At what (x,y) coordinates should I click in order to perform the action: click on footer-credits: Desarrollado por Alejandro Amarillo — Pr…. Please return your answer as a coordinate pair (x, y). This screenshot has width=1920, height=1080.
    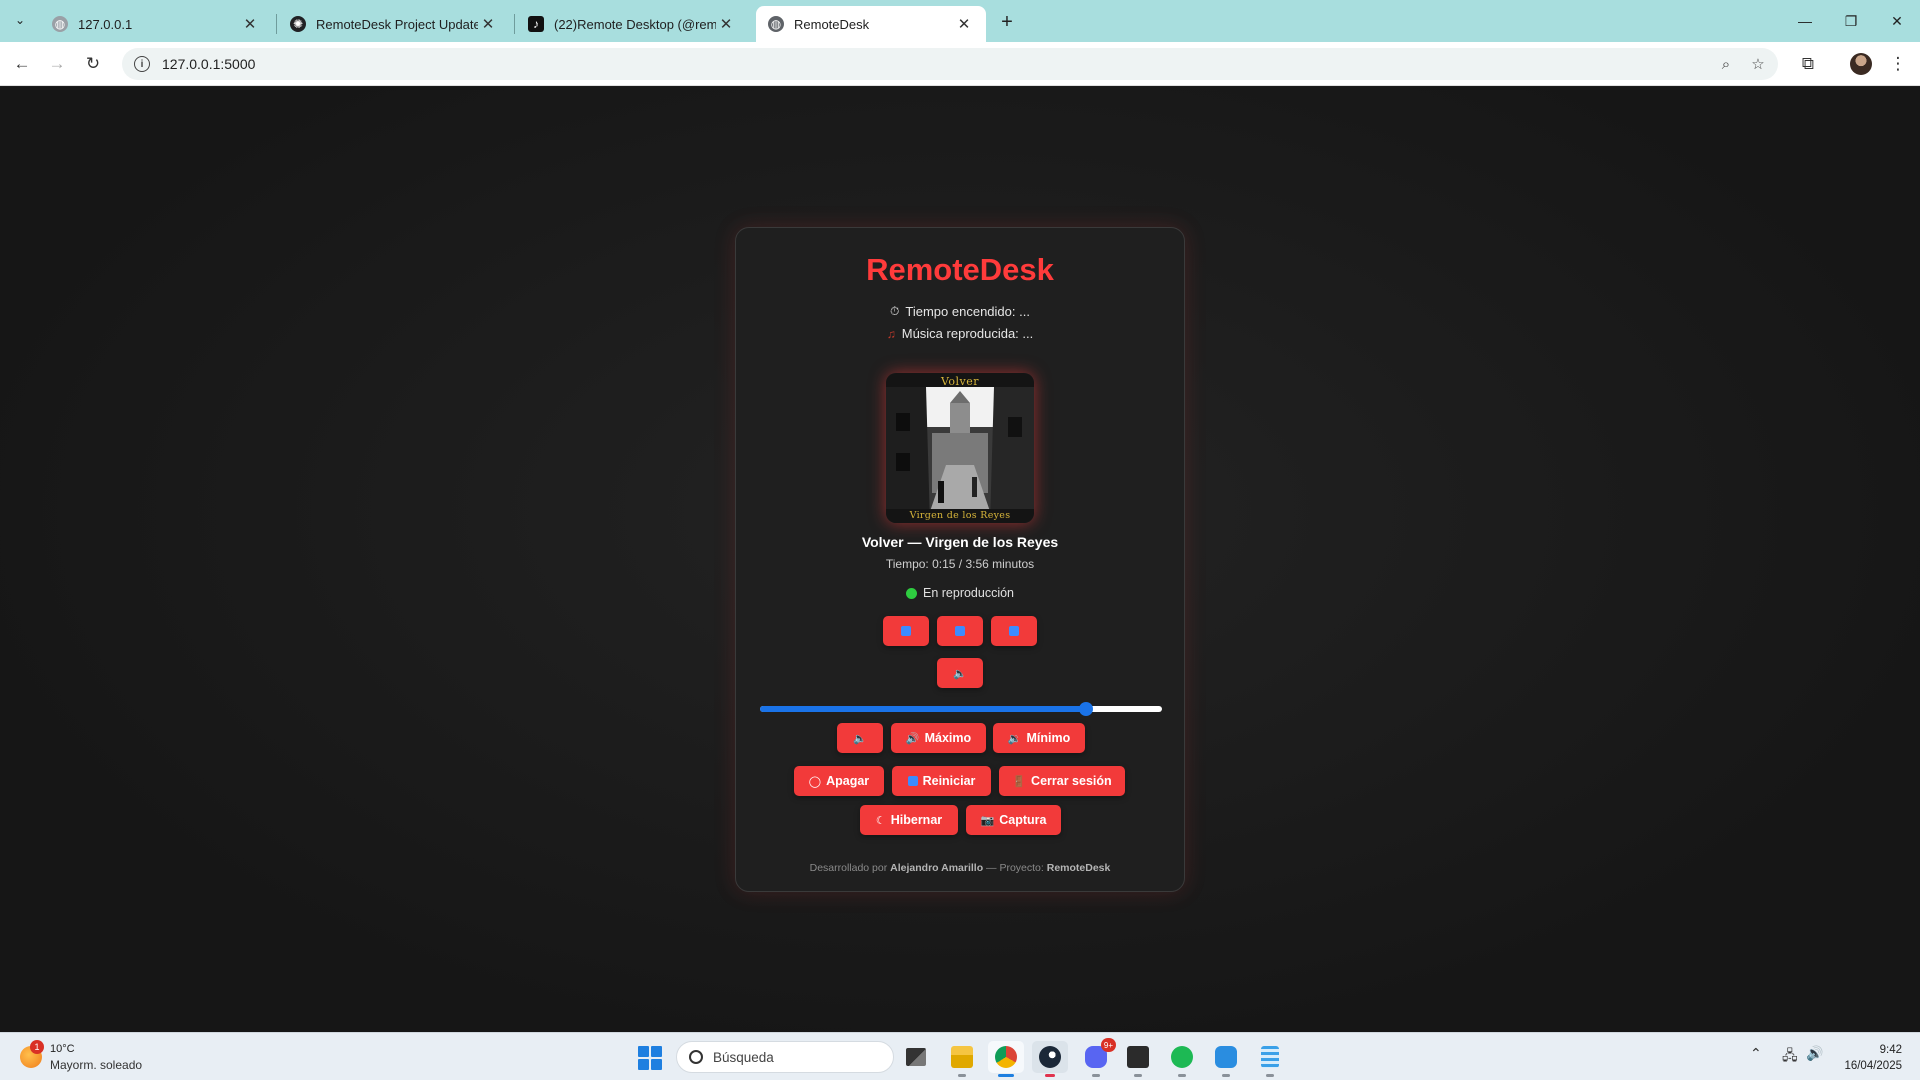
    Looking at the image, I should click on (960, 868).